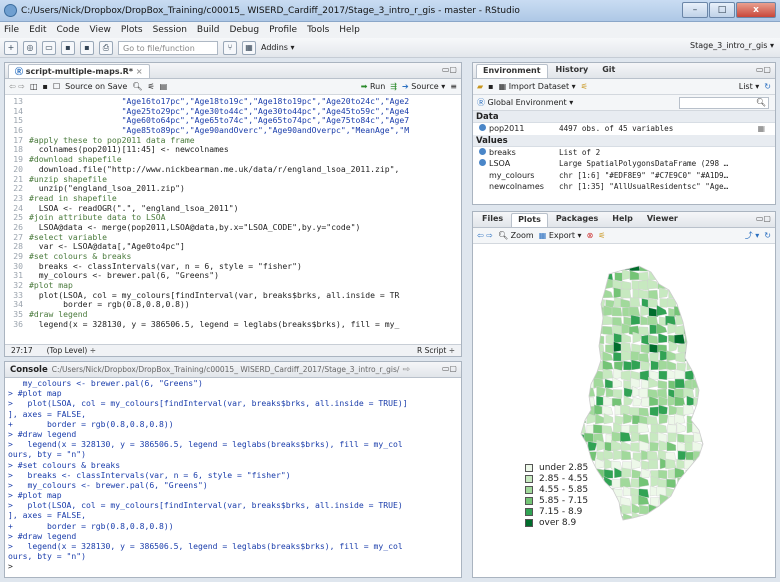 The width and height of the screenshot is (780, 582). Describe the element at coordinates (107, 188) in the screenshot. I see `code-text: unzip("england_lsoa_2011.zip")` at that location.